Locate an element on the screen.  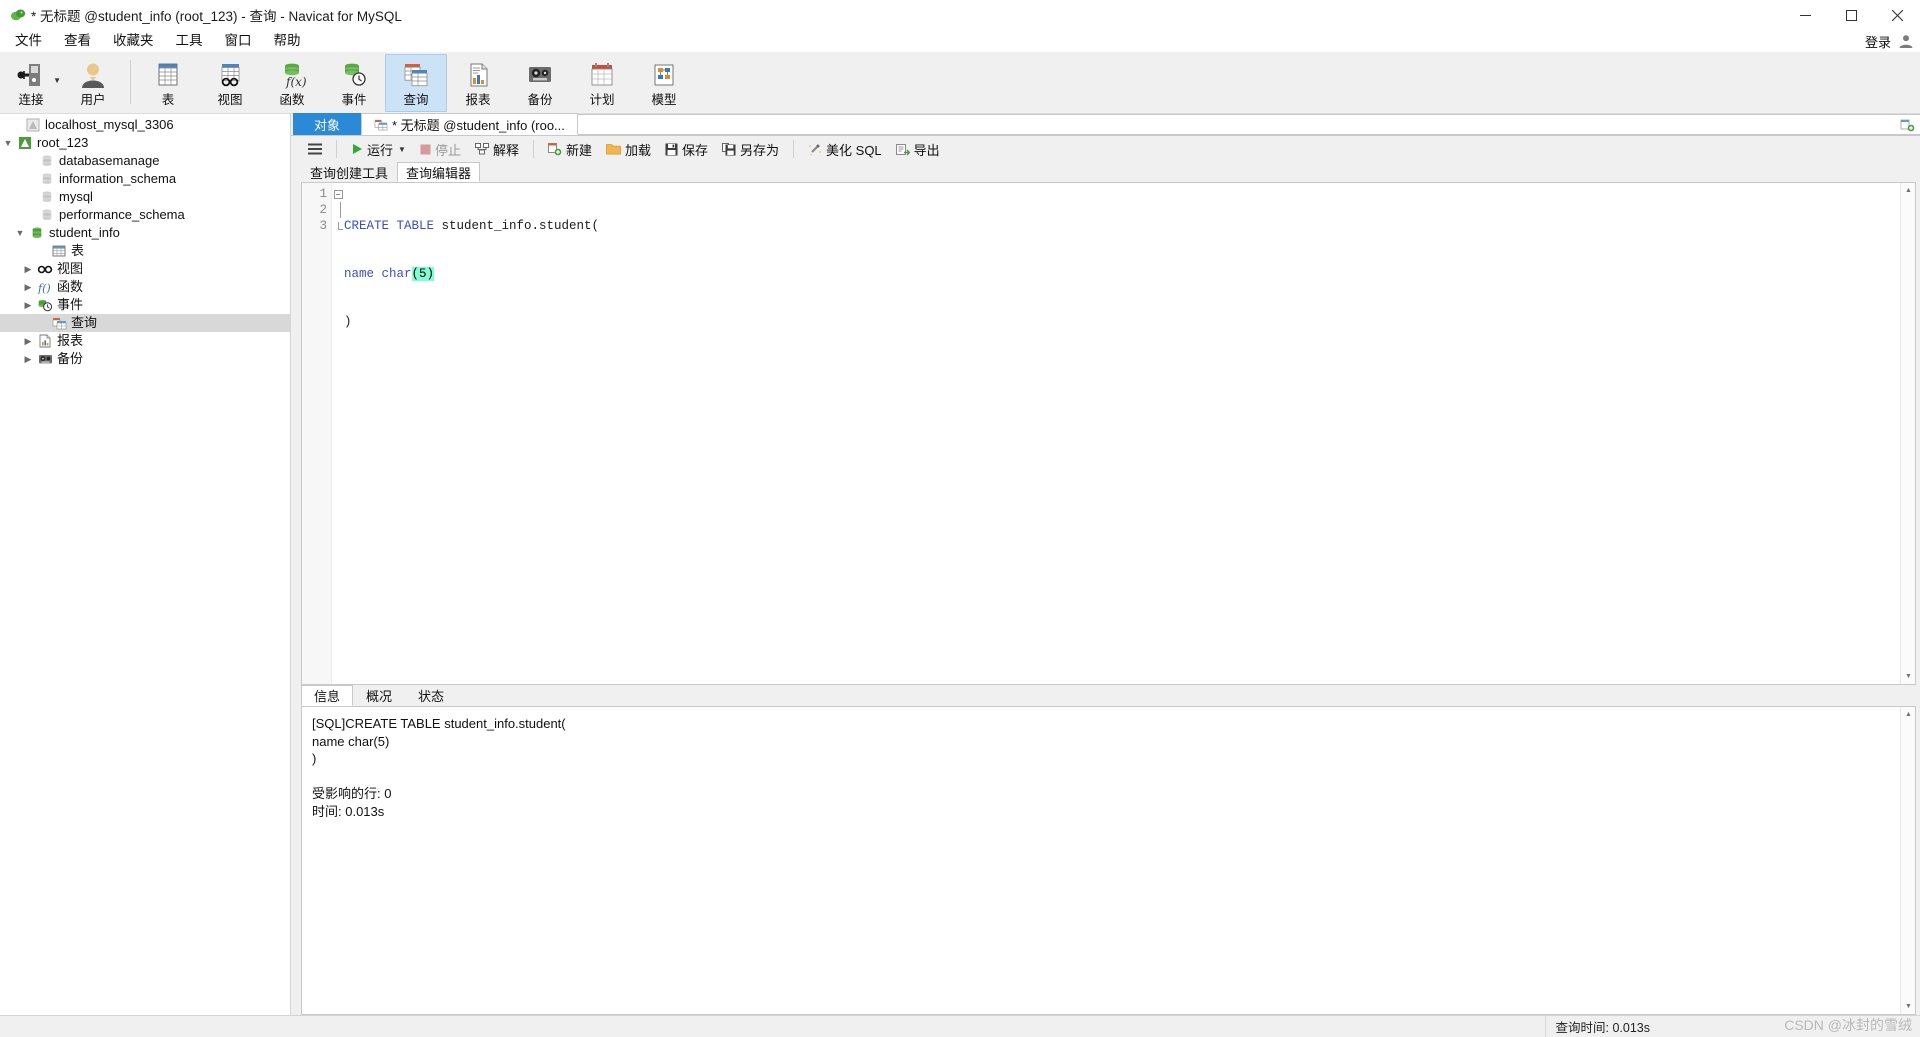
fold-toggle: − is located at coordinates (338, 194).